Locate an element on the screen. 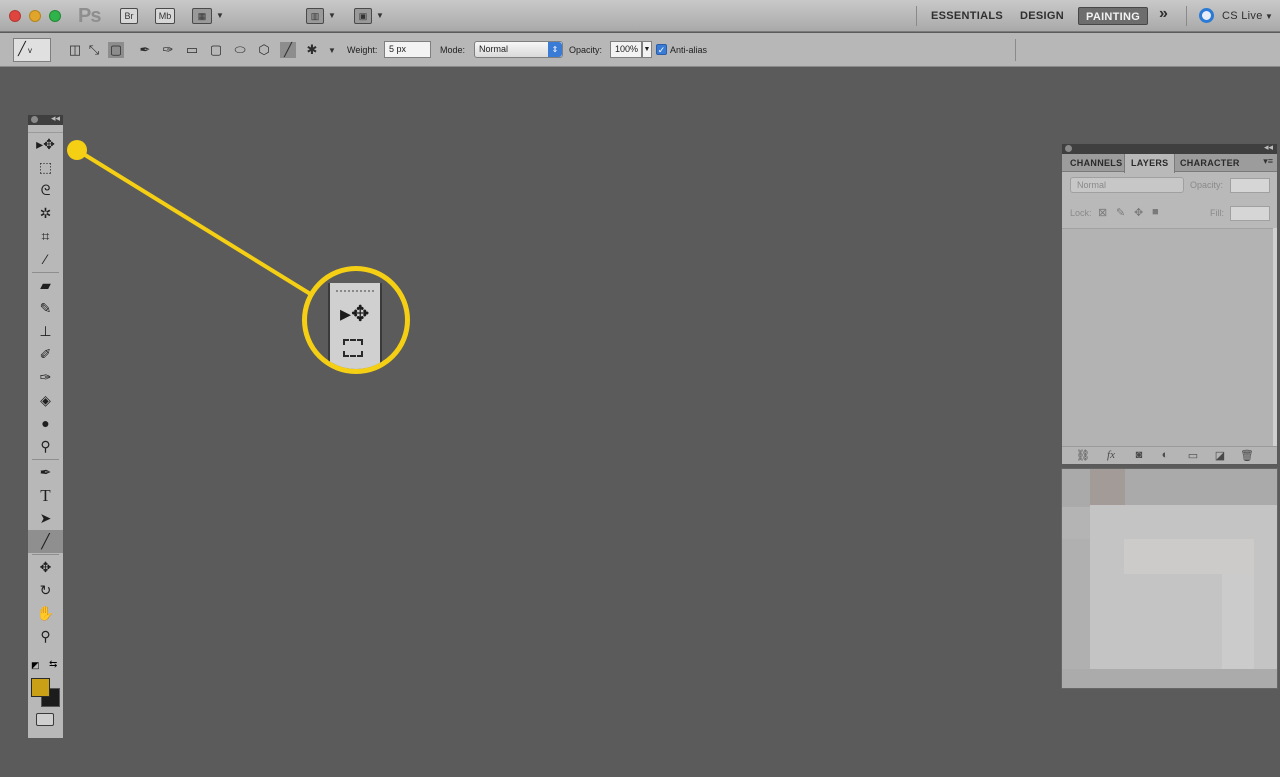 The image size is (1280, 777). paths-icon: ⤡ is located at coordinates (94, 50).